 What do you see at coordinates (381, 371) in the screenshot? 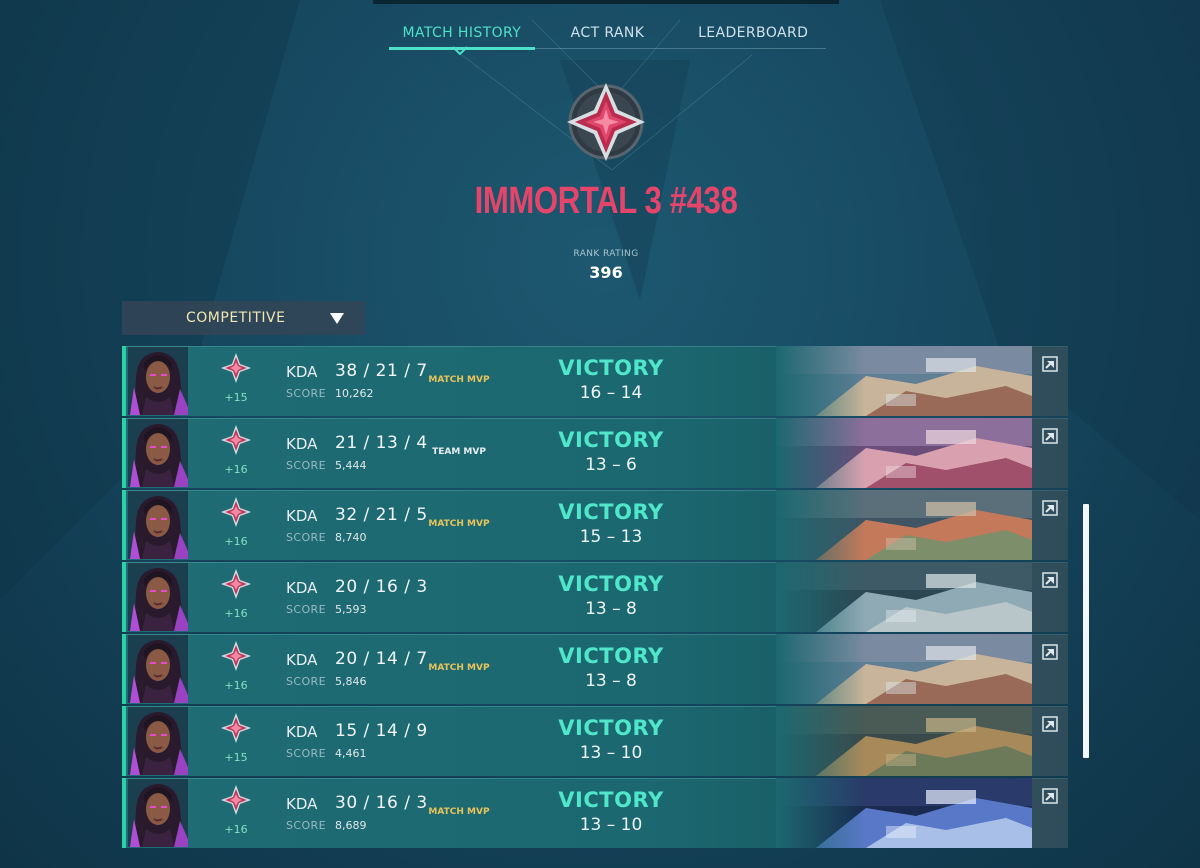
I see `kda-value: 38 / 21 / 7` at bounding box center [381, 371].